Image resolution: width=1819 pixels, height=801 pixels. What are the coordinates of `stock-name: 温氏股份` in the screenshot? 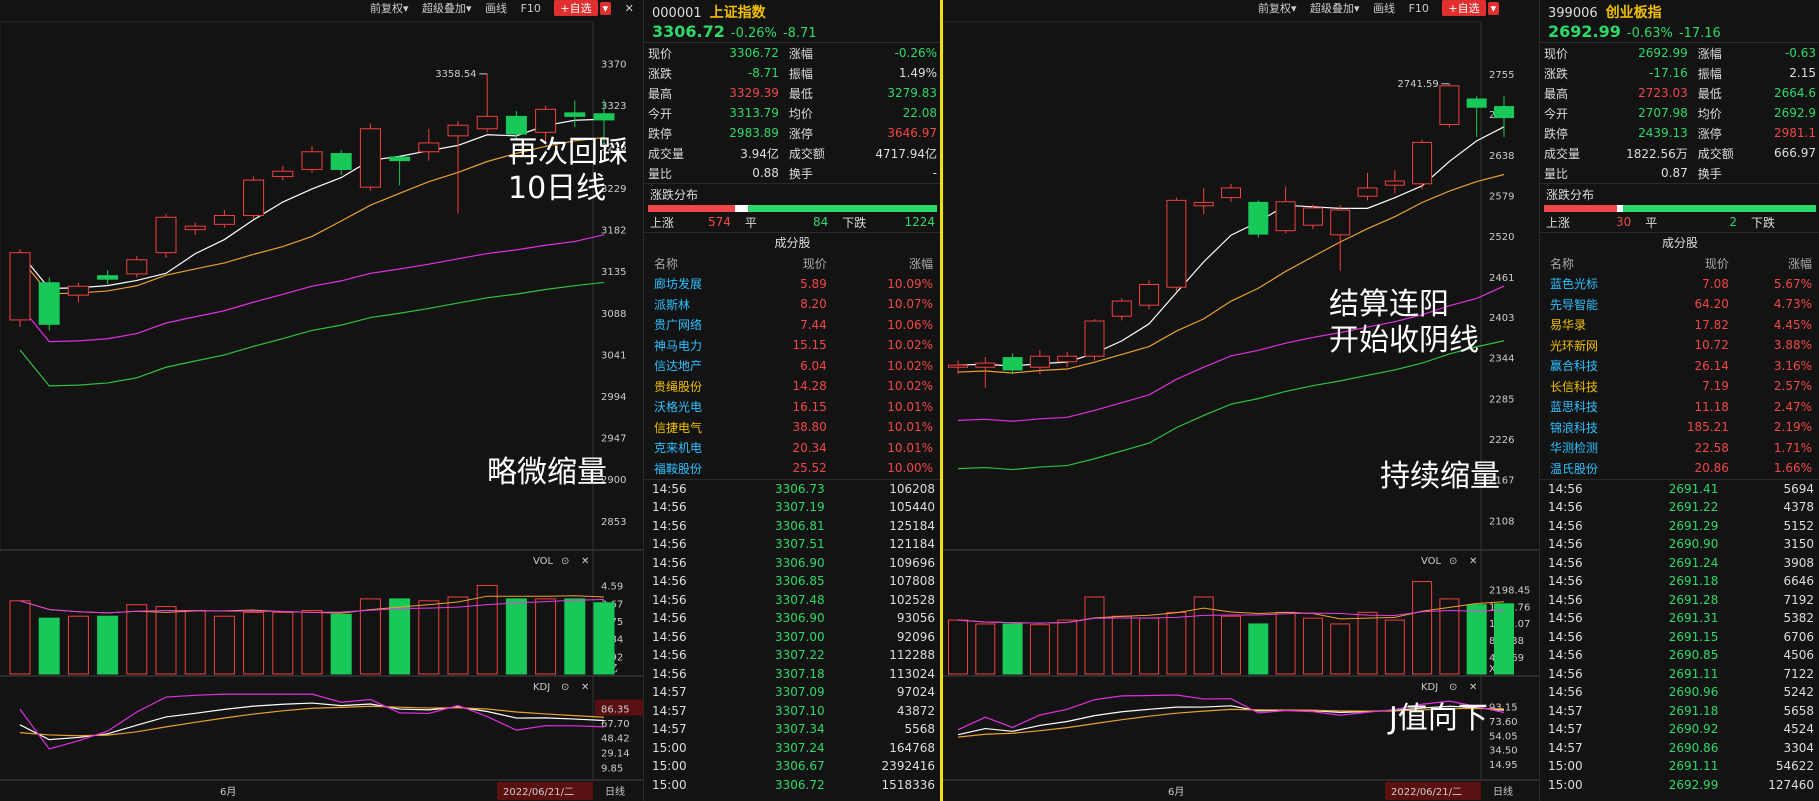 It's located at (1593, 468).